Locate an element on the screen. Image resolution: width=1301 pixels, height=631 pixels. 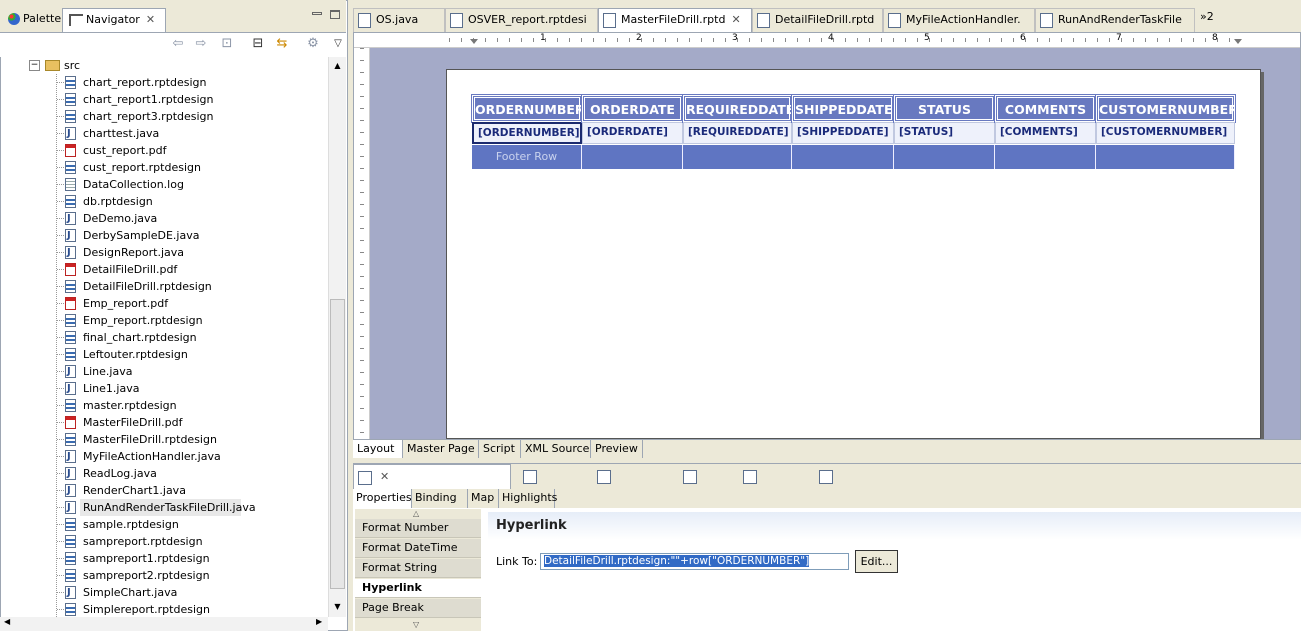
minimize-icon is located at coordinates (317, 13).